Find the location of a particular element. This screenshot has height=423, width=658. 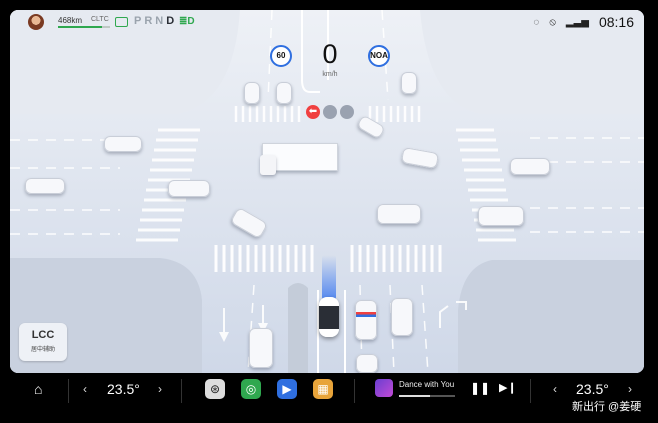

message-icon: ◌ is located at coordinates (536, 22).